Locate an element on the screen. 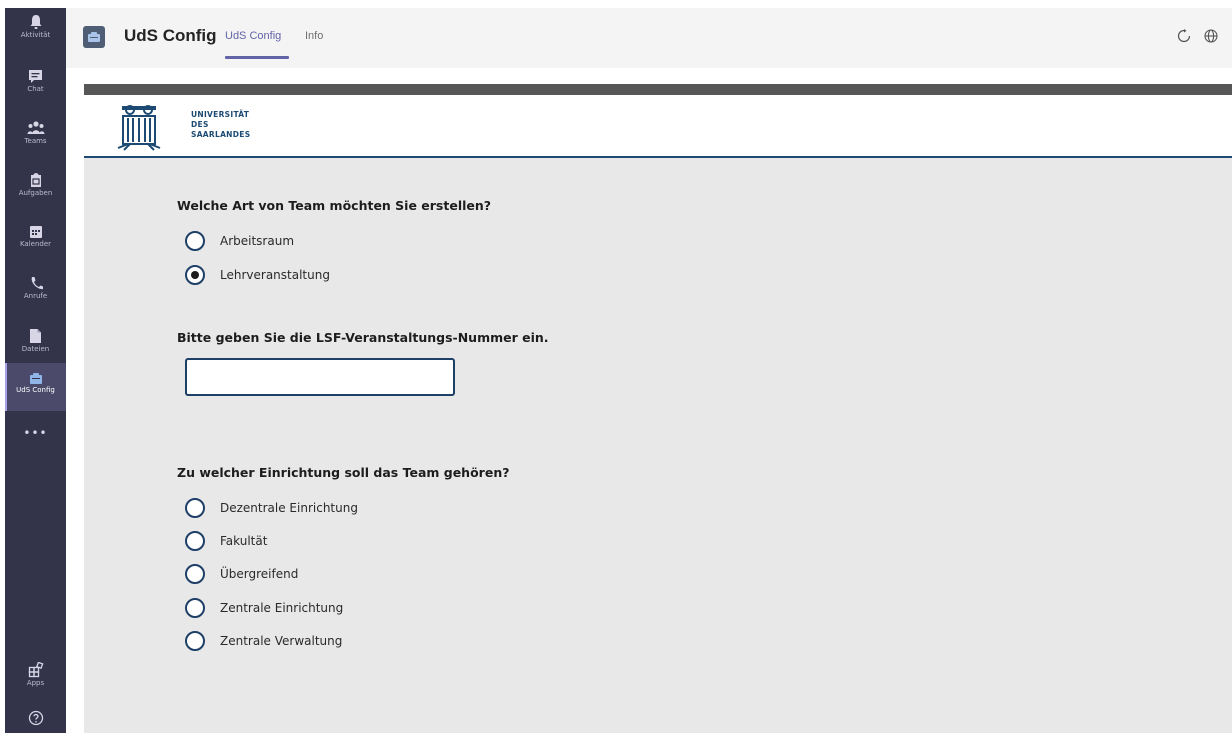 The image size is (1232, 733). radio-option-dezentrale-einrichtung: Dezentrale Einrichtung is located at coordinates (271, 508).